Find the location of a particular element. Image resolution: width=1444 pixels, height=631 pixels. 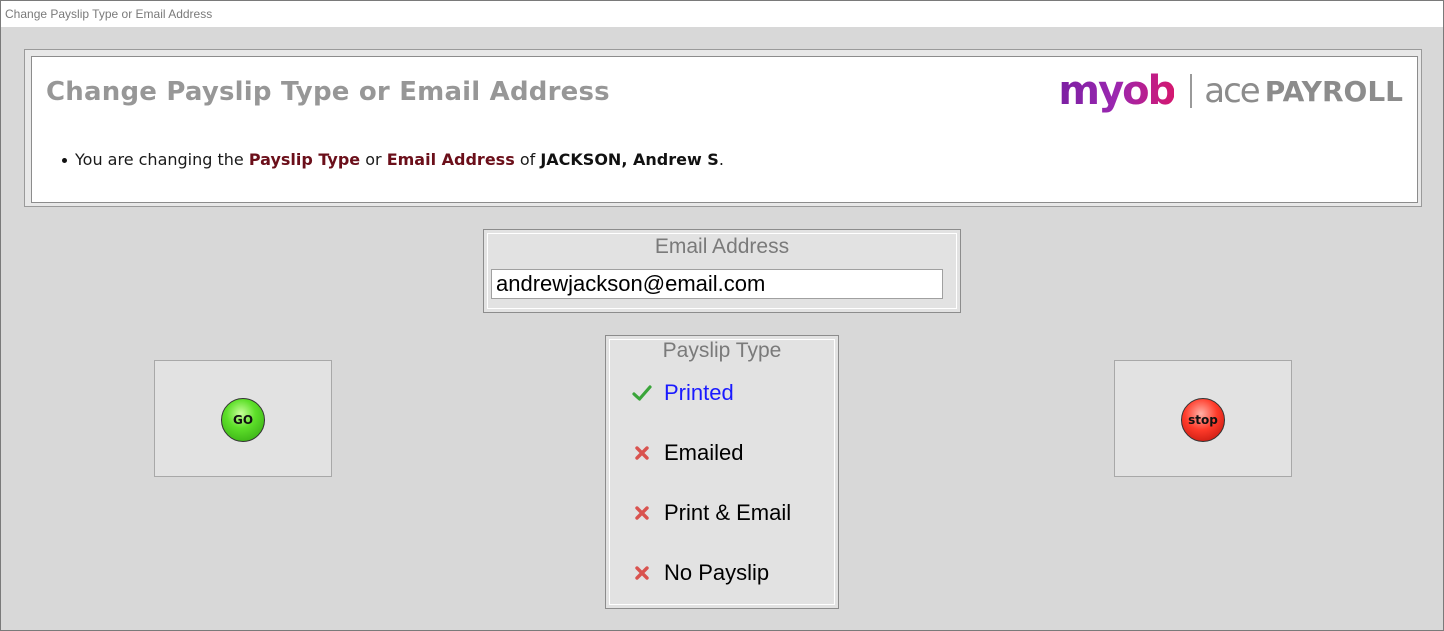

option-label: Printed is located at coordinates (699, 392).